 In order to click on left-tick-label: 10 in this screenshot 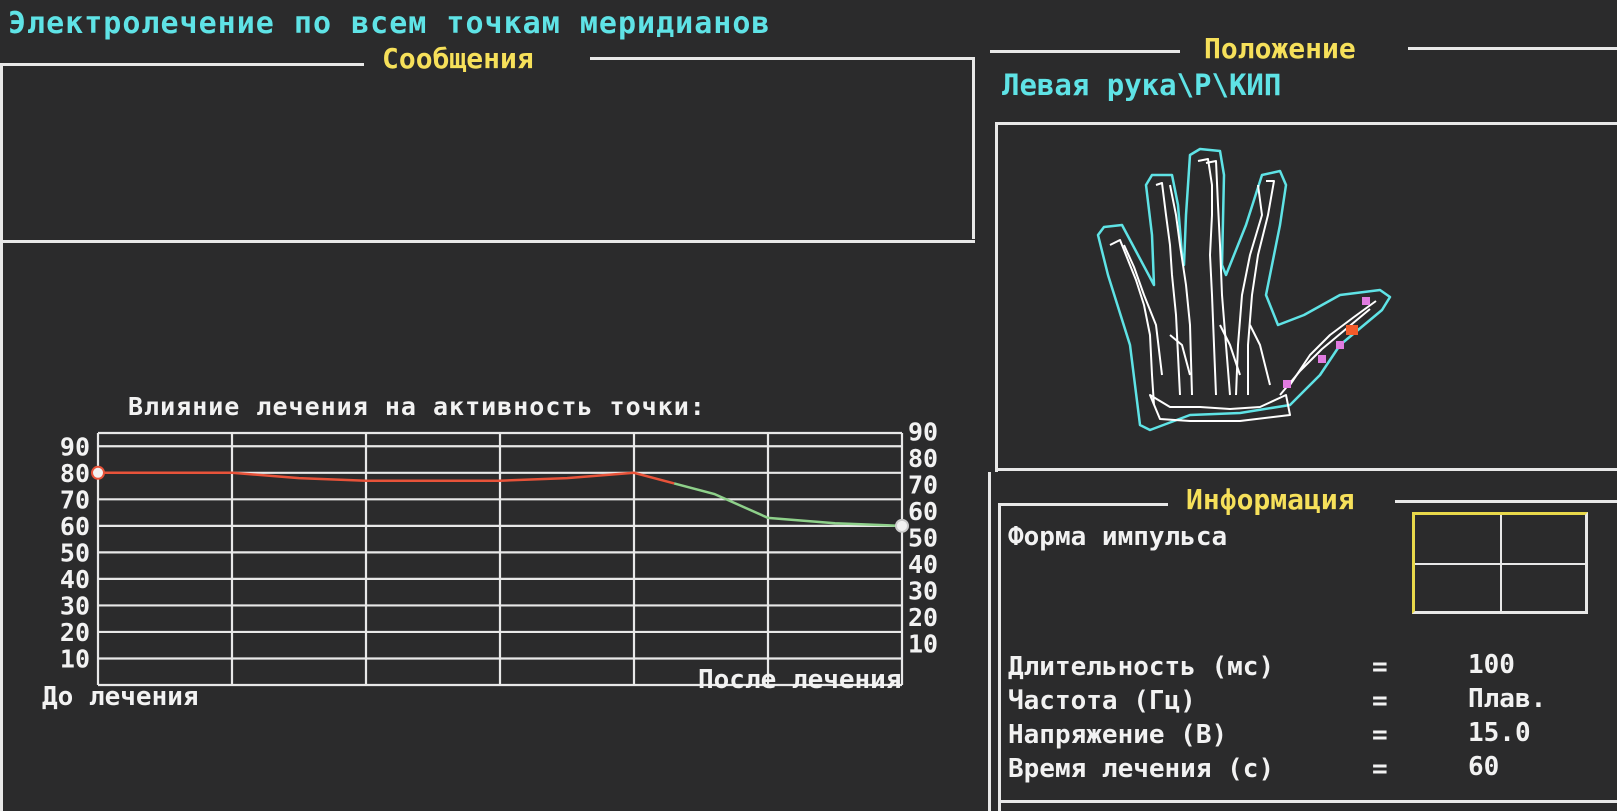, I will do `click(75, 658)`.